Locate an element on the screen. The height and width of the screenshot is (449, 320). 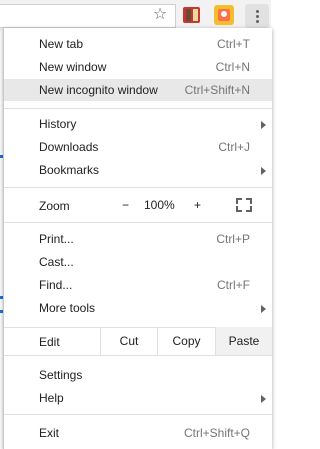
menu-item-label: History is located at coordinates (58, 124).